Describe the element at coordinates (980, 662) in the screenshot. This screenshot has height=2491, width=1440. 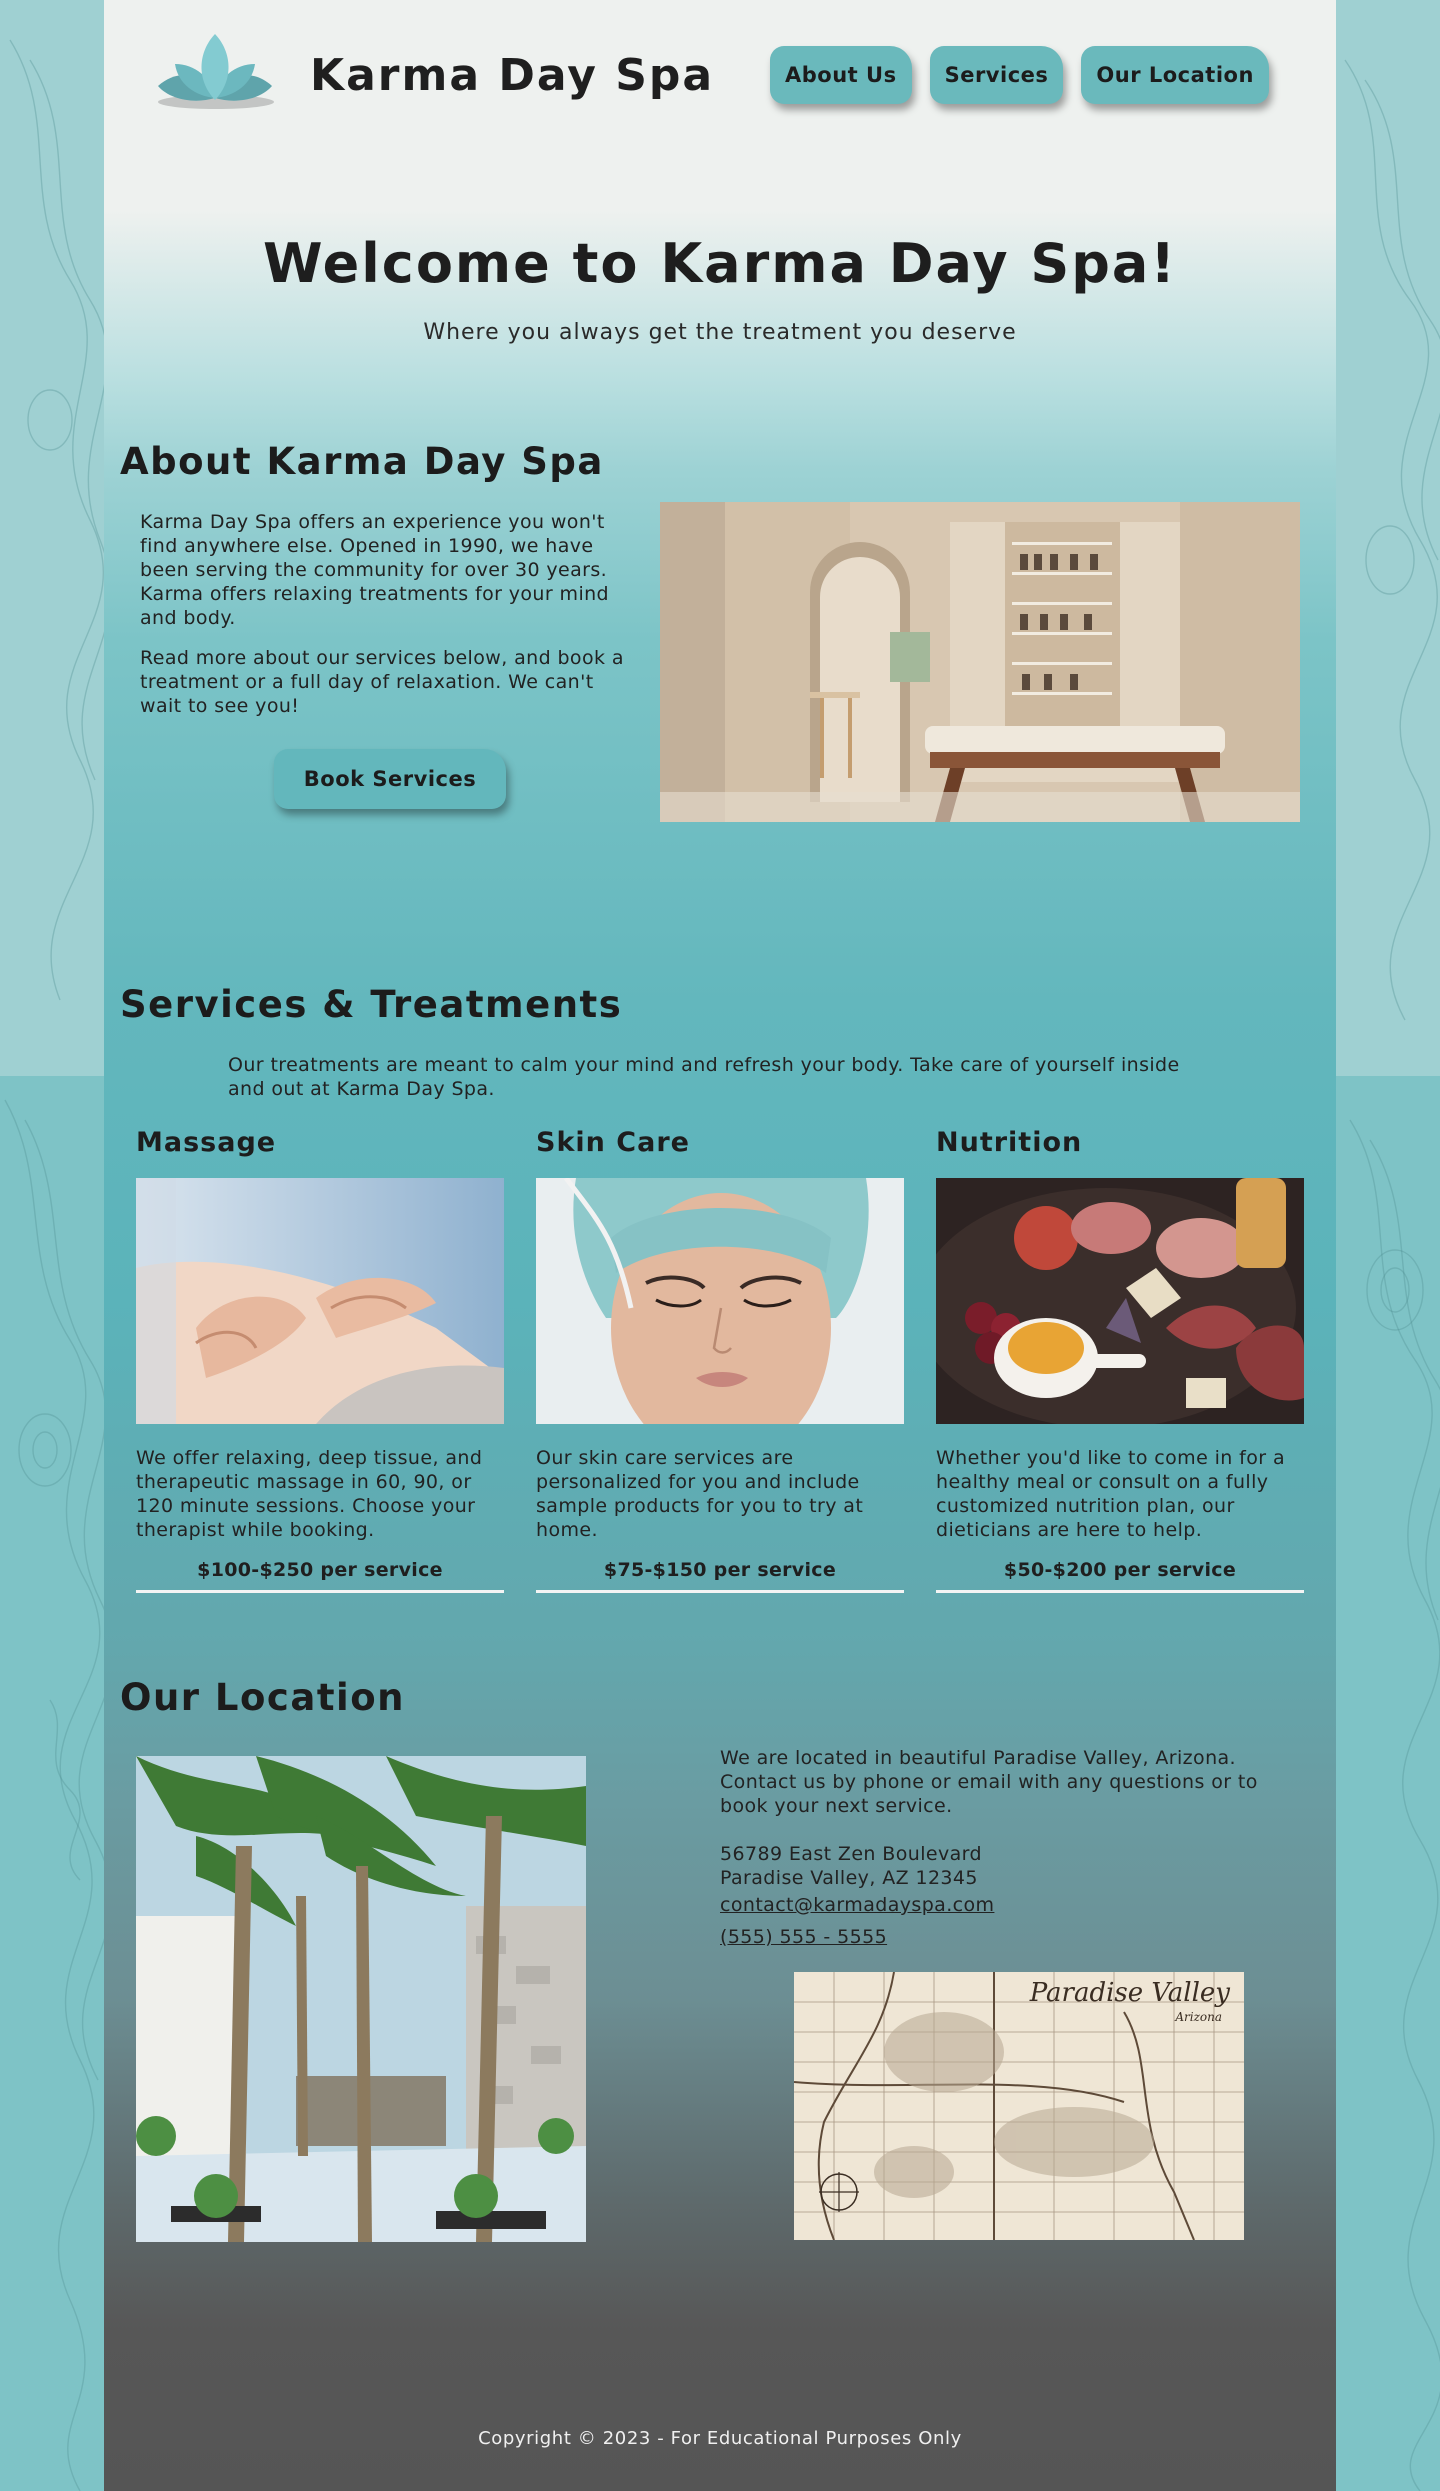
I see `treatment-room-photo` at that location.